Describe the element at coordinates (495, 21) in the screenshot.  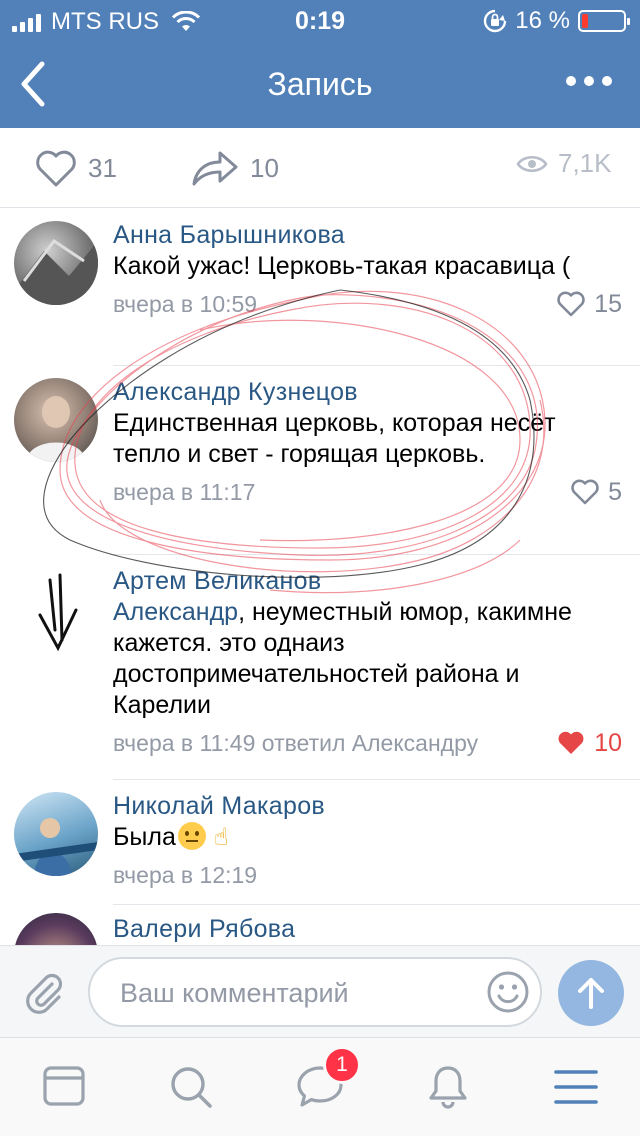
I see `orientation-lock-icon` at that location.